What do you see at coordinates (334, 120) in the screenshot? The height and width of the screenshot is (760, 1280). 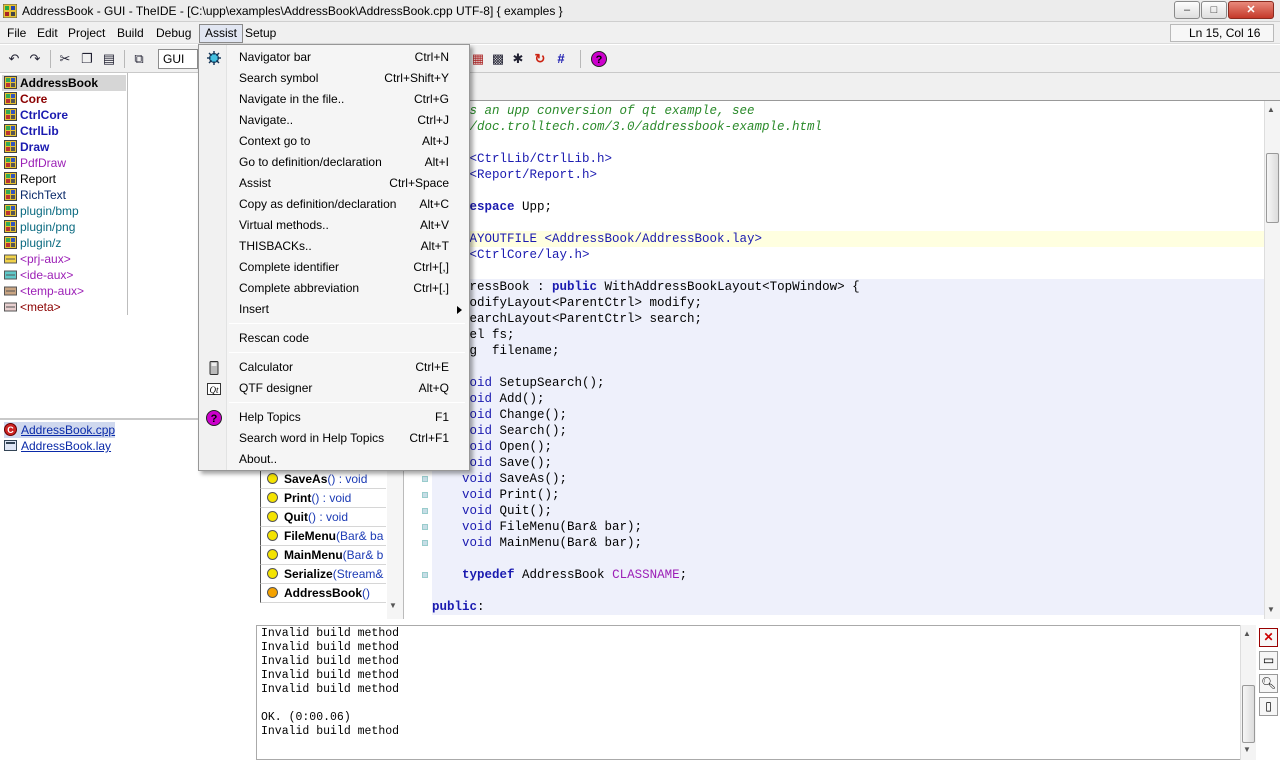 I see `menu-item-navigate: Navigate.. Ctrl+J` at bounding box center [334, 120].